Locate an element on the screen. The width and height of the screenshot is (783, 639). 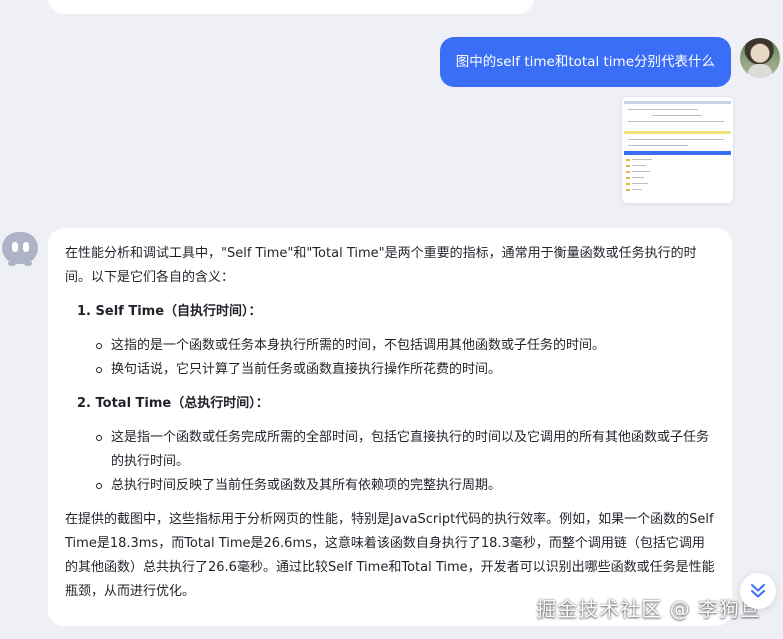
definition-heading: 1. Self Time（自执行时间）： is located at coordinates (169, 311).